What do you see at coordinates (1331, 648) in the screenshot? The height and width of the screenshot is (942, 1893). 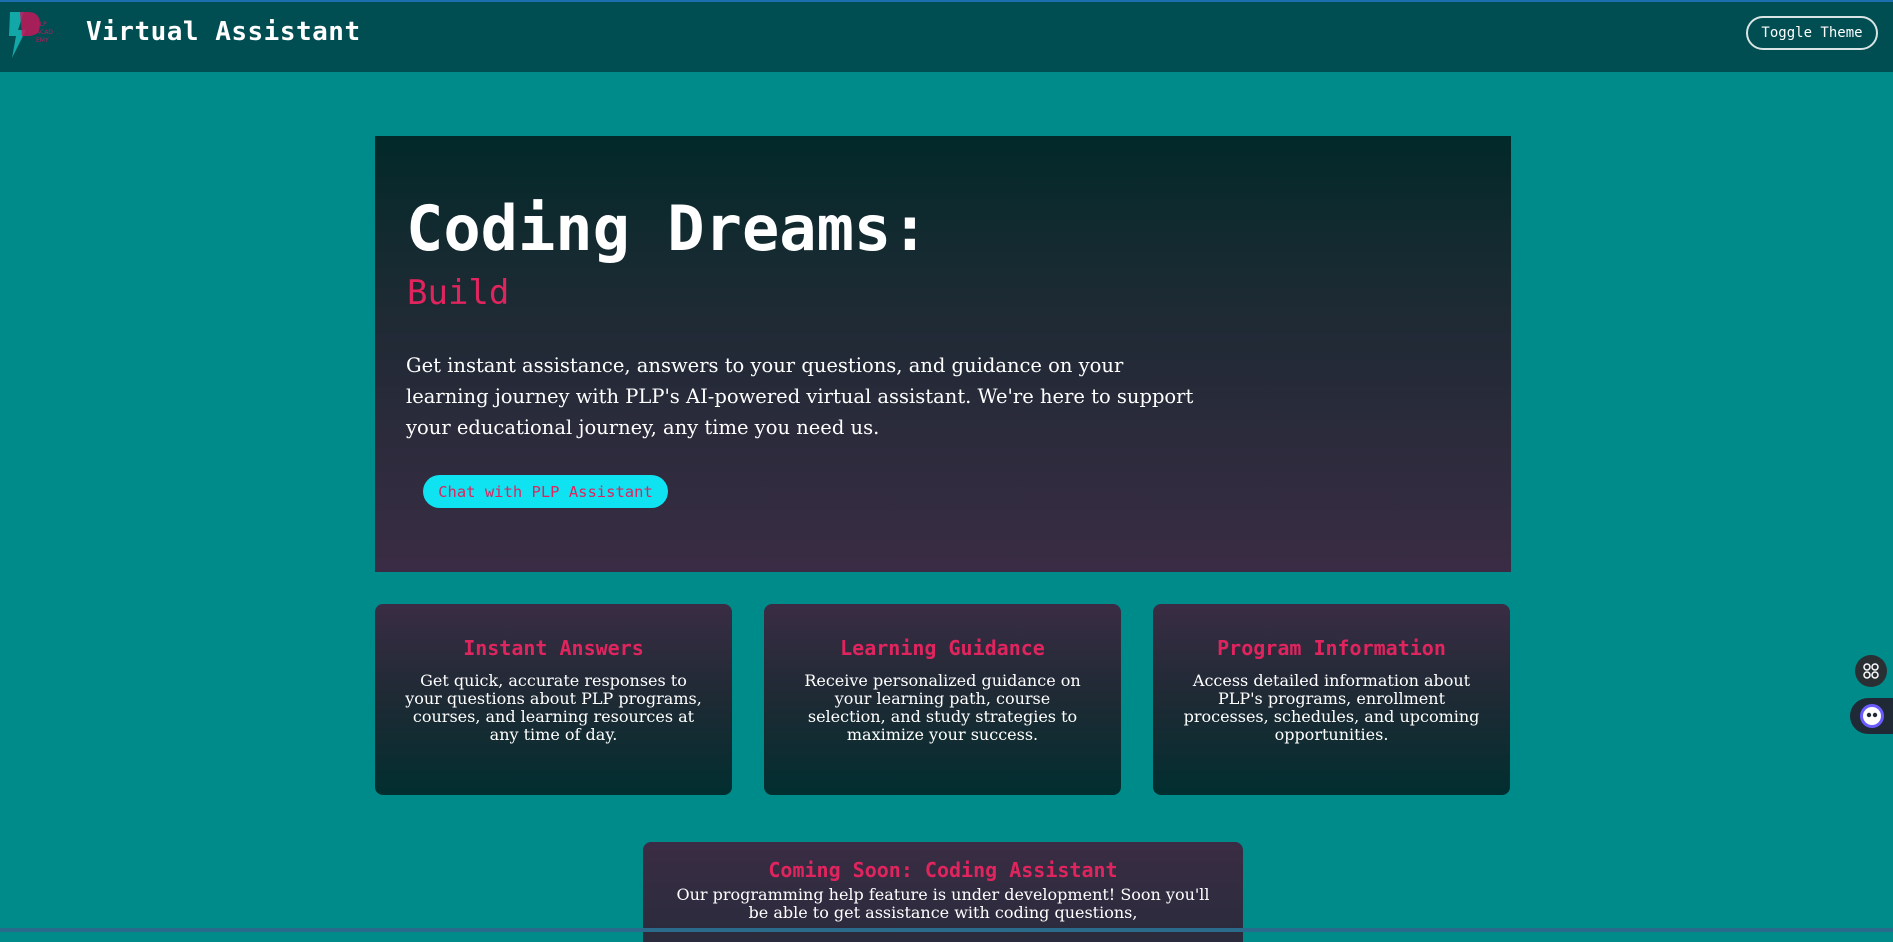 I see `feature-card-title: Program Information` at bounding box center [1331, 648].